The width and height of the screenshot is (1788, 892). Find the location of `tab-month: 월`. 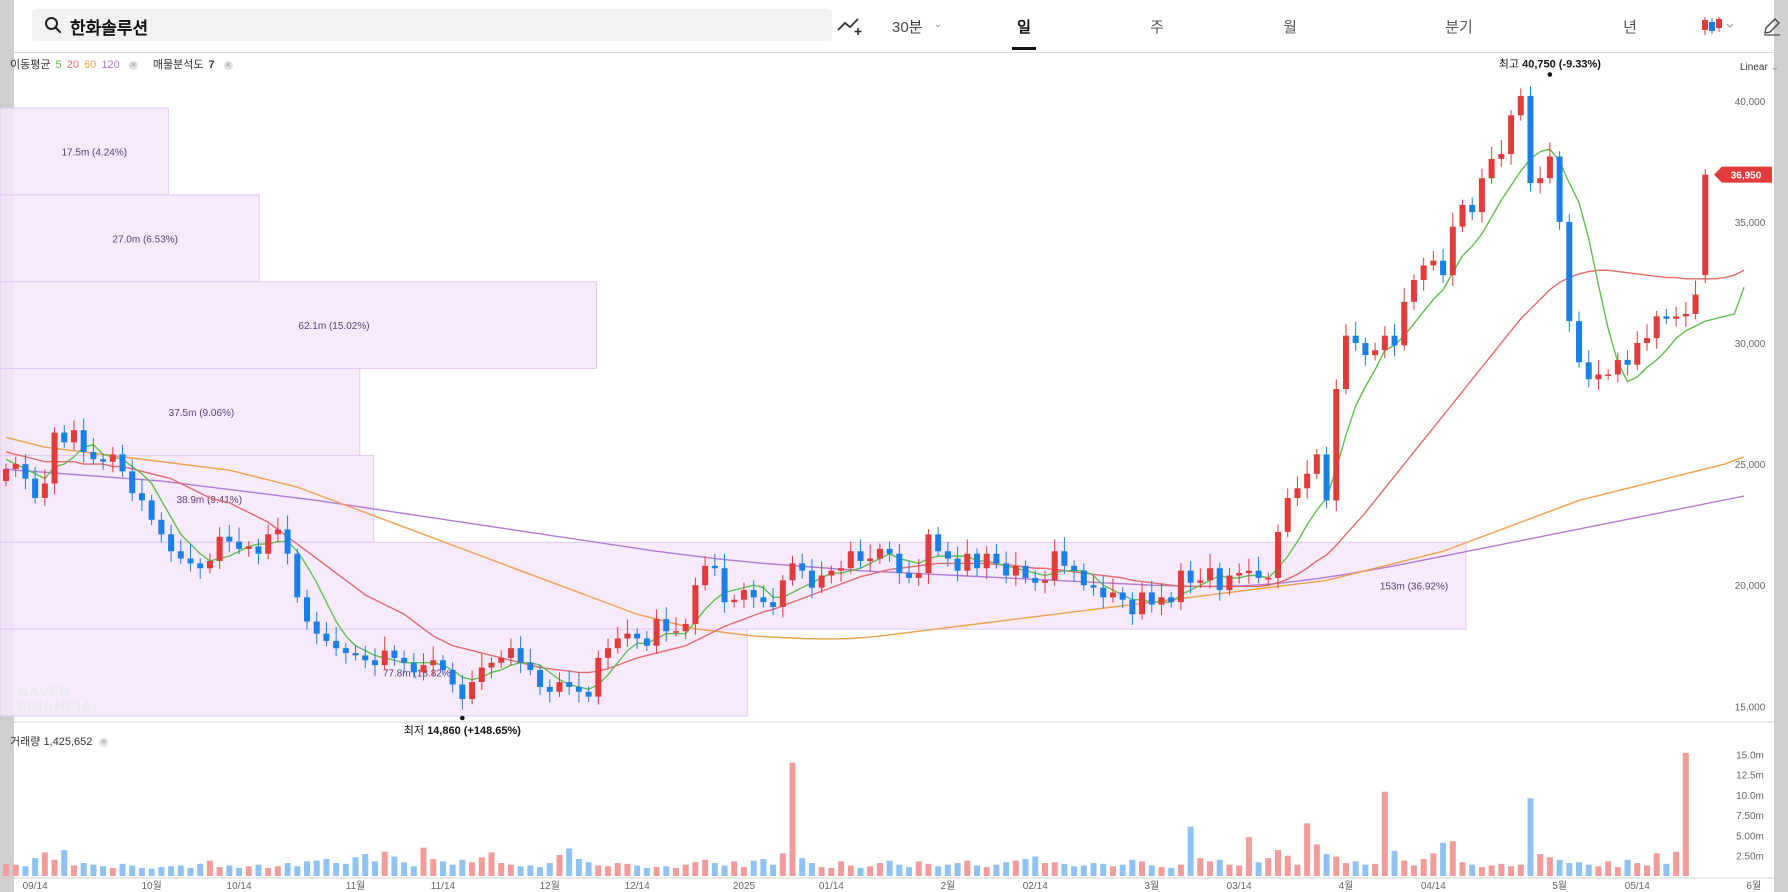

tab-month: 월 is located at coordinates (1290, 26).